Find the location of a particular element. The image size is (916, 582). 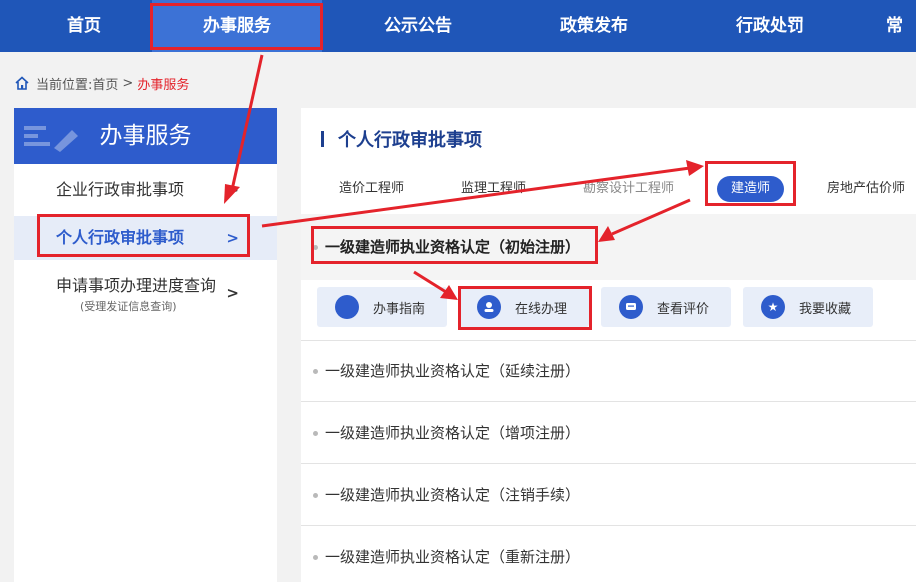

top-navigation: 首页 办事服务 公示公告 政策发布 行政处罚 常 is located at coordinates (458, 26).